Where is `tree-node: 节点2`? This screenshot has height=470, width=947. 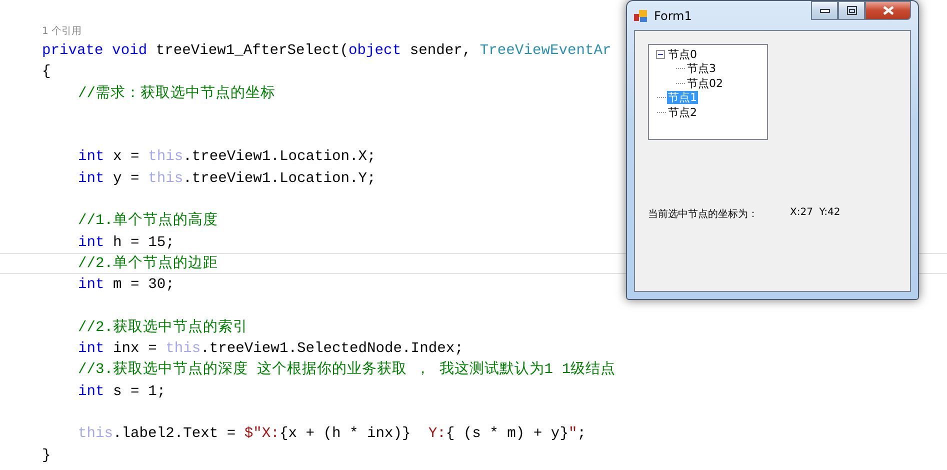
tree-node: 节点2 is located at coordinates (682, 112).